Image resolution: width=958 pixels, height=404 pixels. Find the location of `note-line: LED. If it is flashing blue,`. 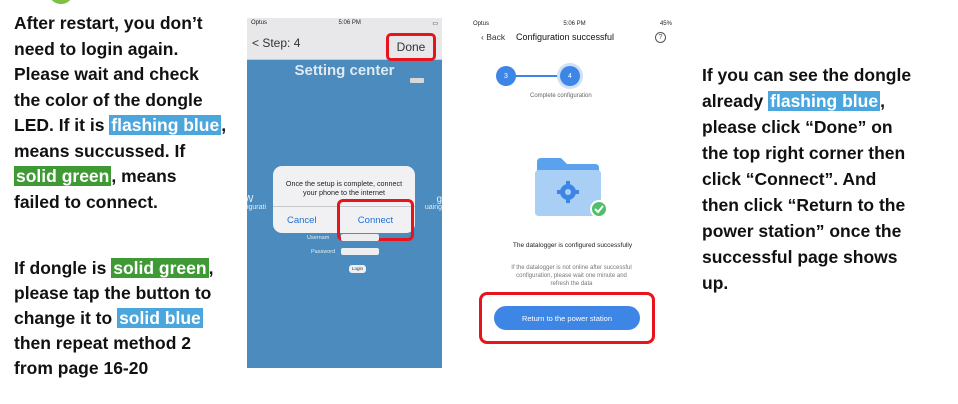

note-line: LED. If it is flashing blue, is located at coordinates (125, 126).